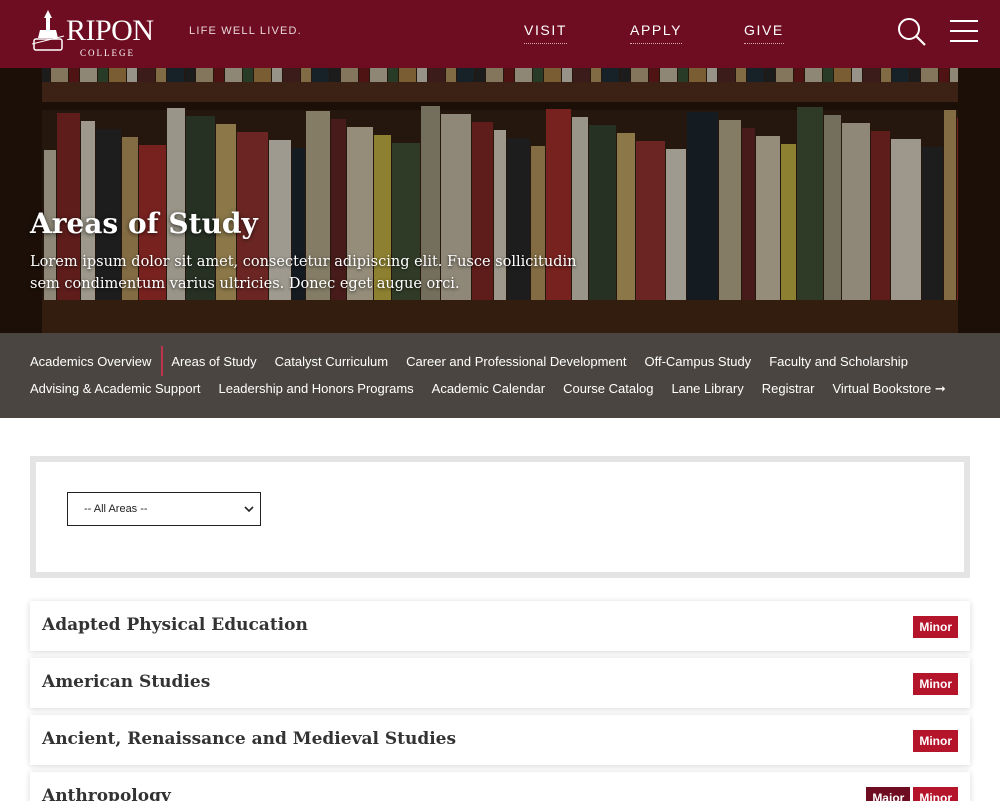  Describe the element at coordinates (500, 786) in the screenshot. I see `area-item: Anthropology Major Minor` at that location.